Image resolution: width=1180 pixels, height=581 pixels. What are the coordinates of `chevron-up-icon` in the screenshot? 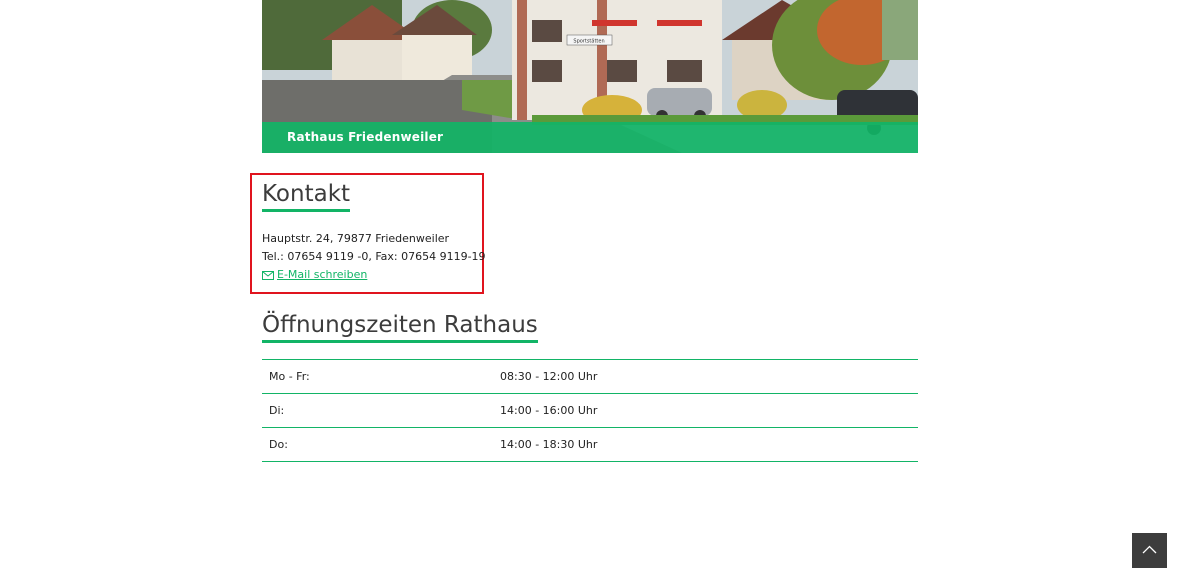 It's located at (1149, 549).